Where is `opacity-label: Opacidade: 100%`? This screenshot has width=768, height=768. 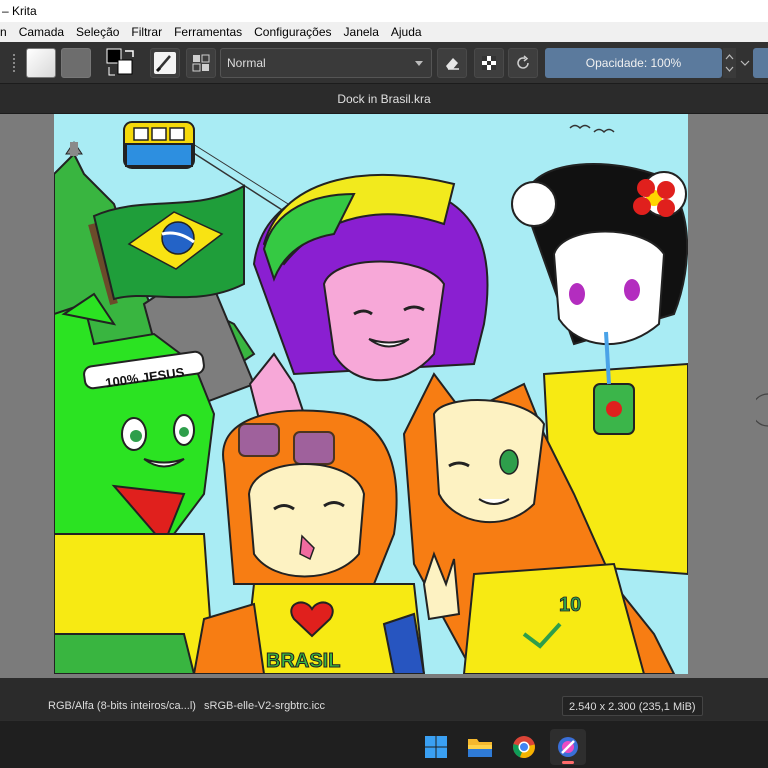 opacity-label: Opacidade: 100% is located at coordinates (633, 63).